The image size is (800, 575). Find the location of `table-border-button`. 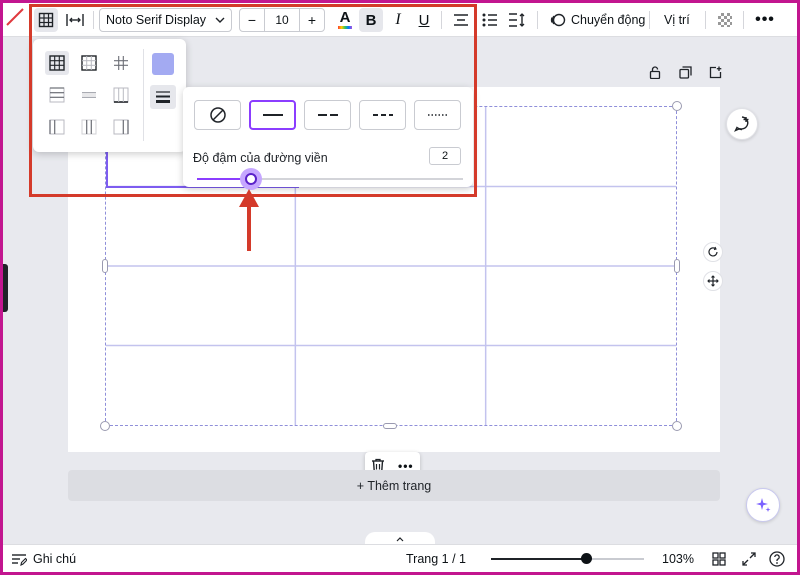

table-border-button is located at coordinates (46, 20).